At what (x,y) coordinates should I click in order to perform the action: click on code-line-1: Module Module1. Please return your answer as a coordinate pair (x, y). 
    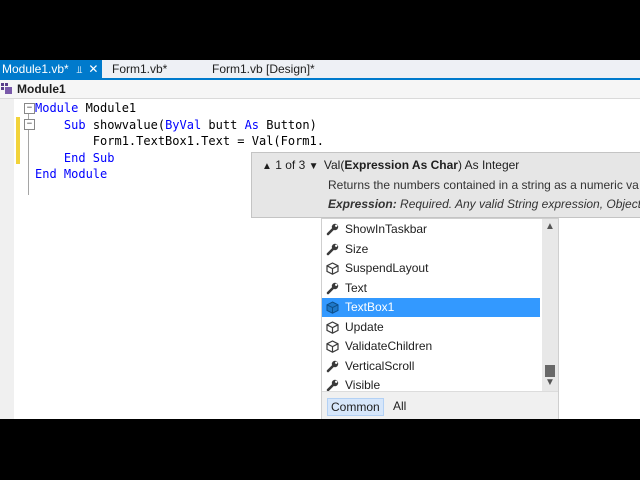
    Looking at the image, I should click on (85, 108).